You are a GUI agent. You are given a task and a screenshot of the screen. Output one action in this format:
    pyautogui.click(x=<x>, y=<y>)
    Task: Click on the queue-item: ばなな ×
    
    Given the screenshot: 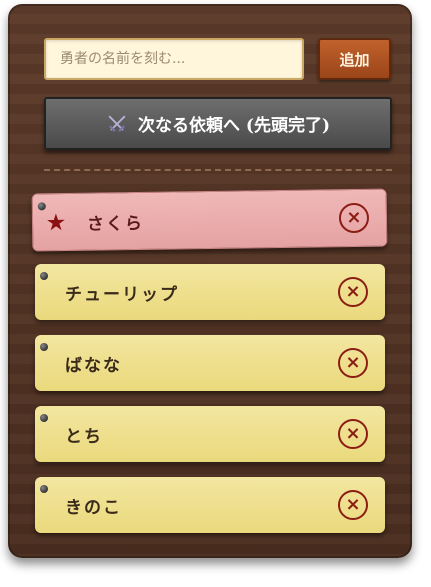 What is the action you would take?
    pyautogui.click(x=210, y=363)
    